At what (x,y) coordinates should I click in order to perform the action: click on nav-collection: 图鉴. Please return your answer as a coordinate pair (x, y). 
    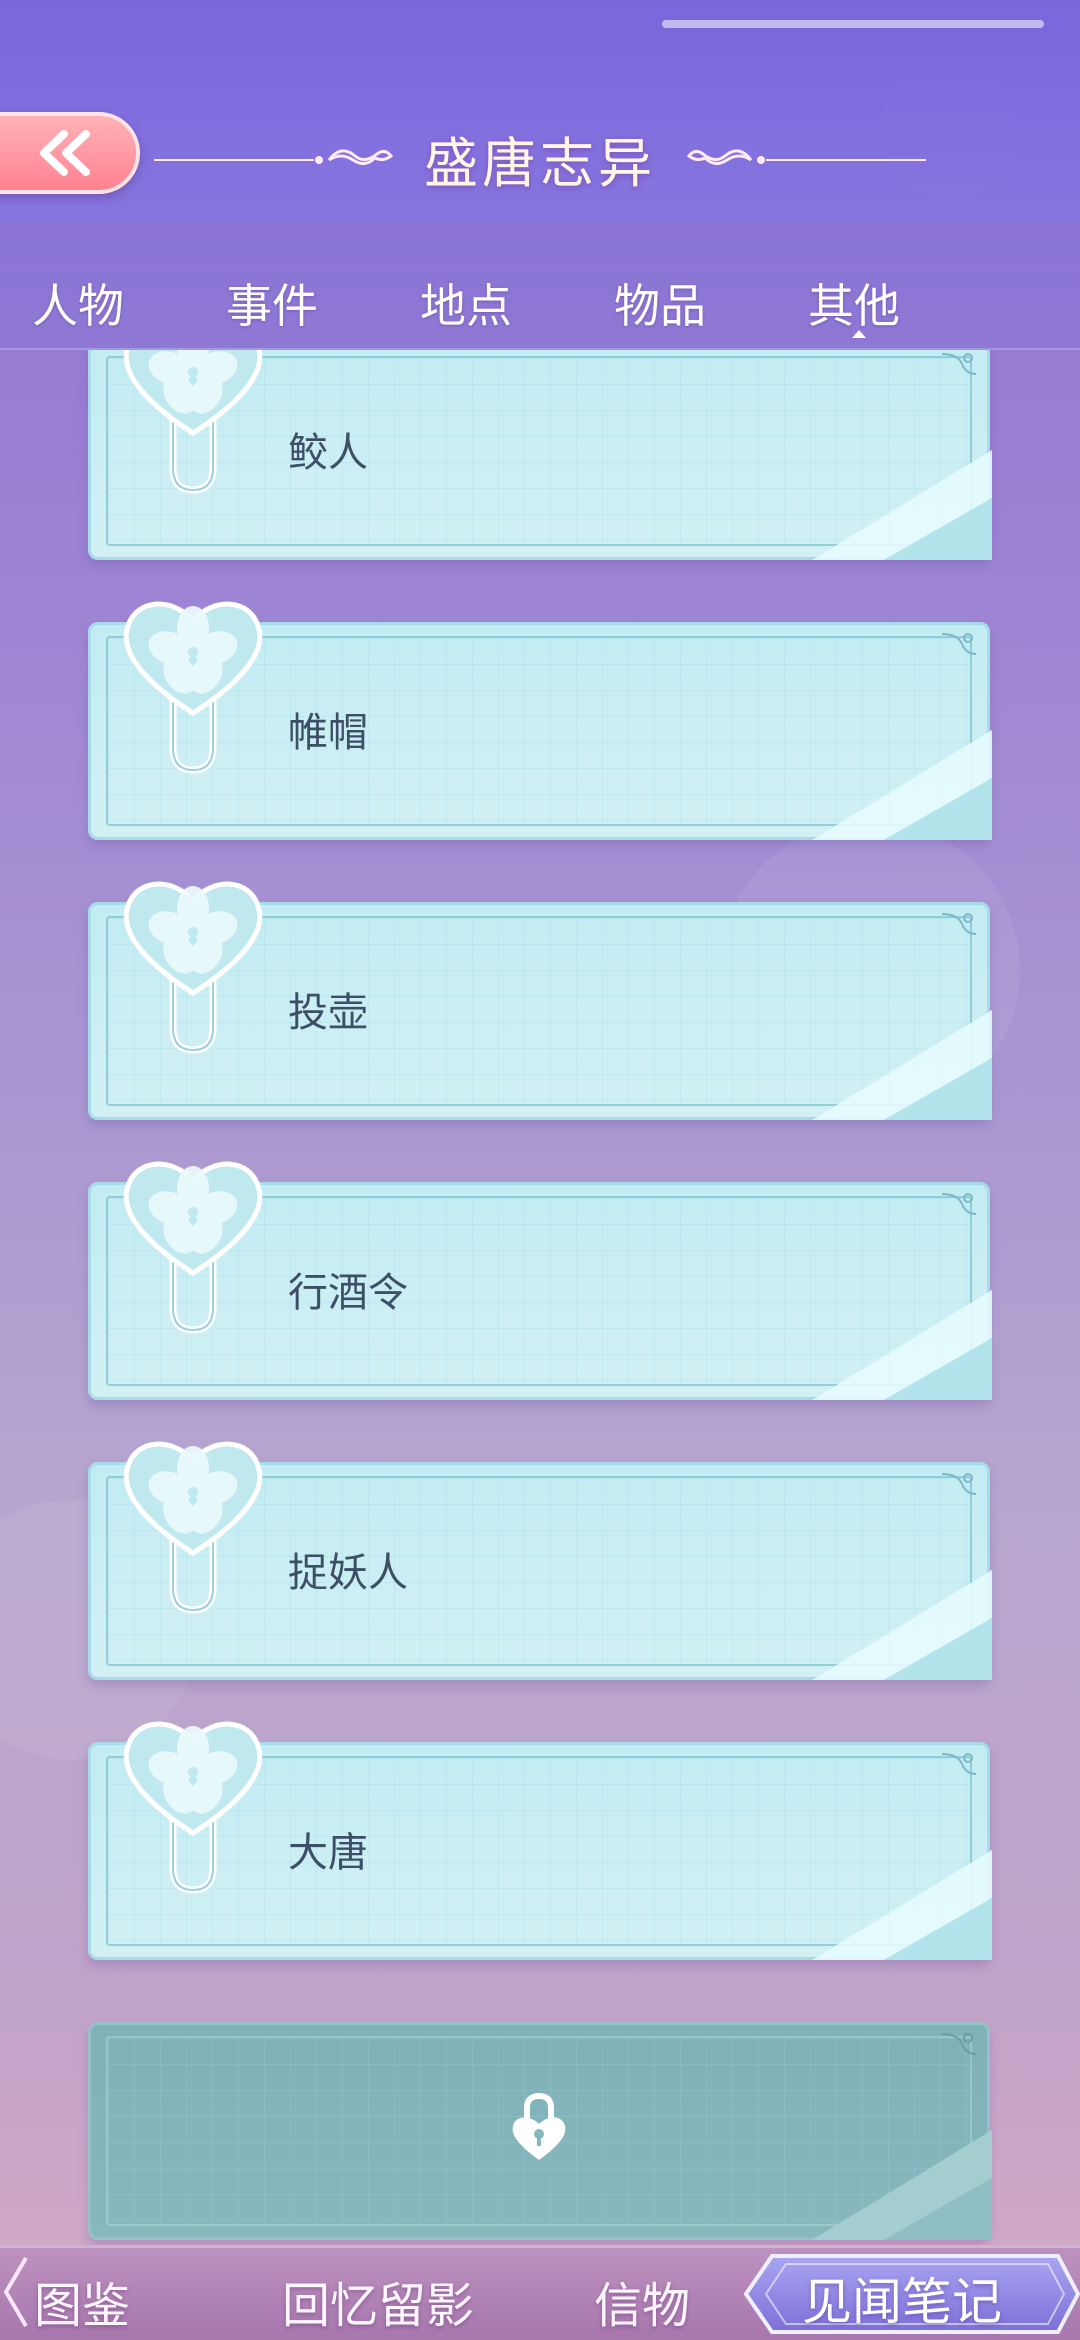
    Looking at the image, I should click on (82, 2301).